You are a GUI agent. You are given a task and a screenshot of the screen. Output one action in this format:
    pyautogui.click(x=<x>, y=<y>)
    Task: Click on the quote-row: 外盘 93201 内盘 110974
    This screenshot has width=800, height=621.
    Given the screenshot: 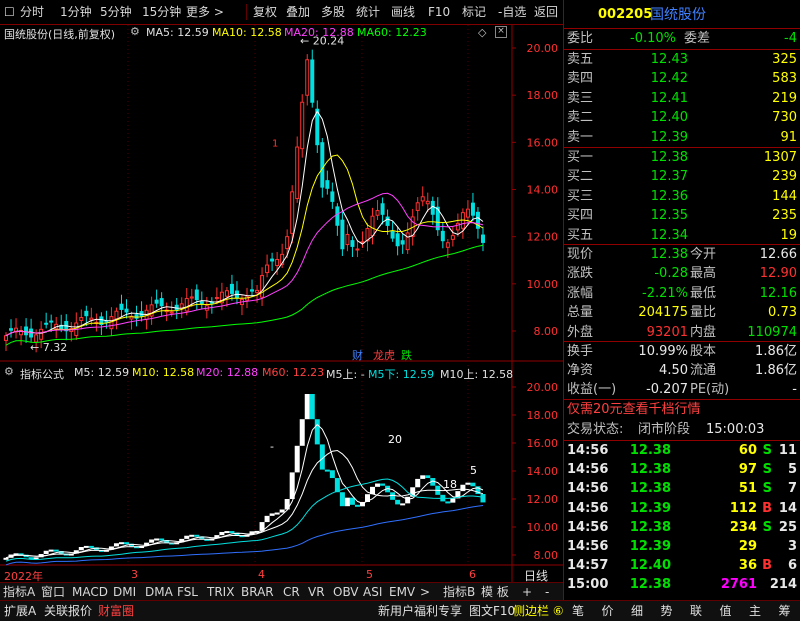 What is the action you would take?
    pyautogui.click(x=682, y=333)
    